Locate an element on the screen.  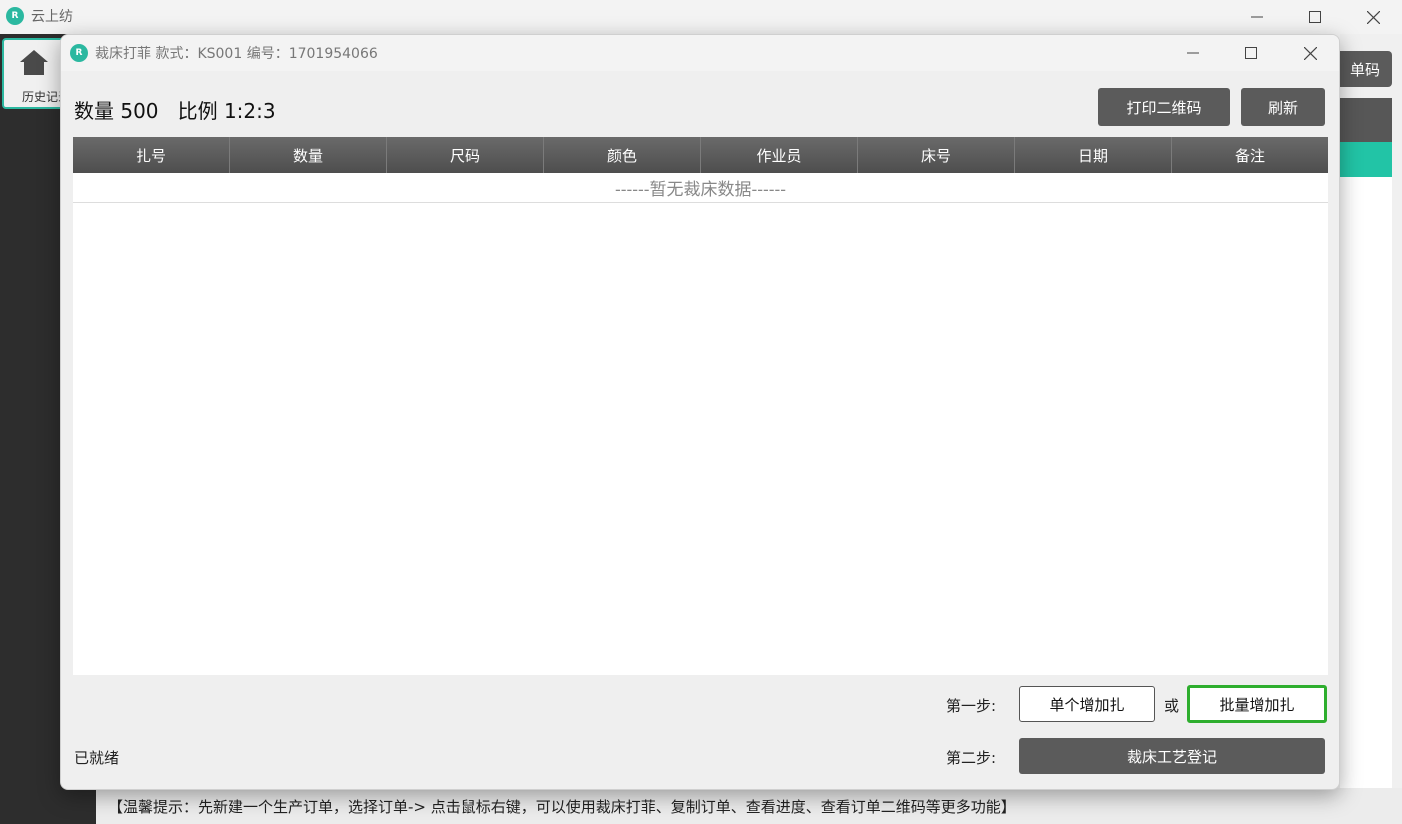
column-header: 作业员 is located at coordinates (779, 155).